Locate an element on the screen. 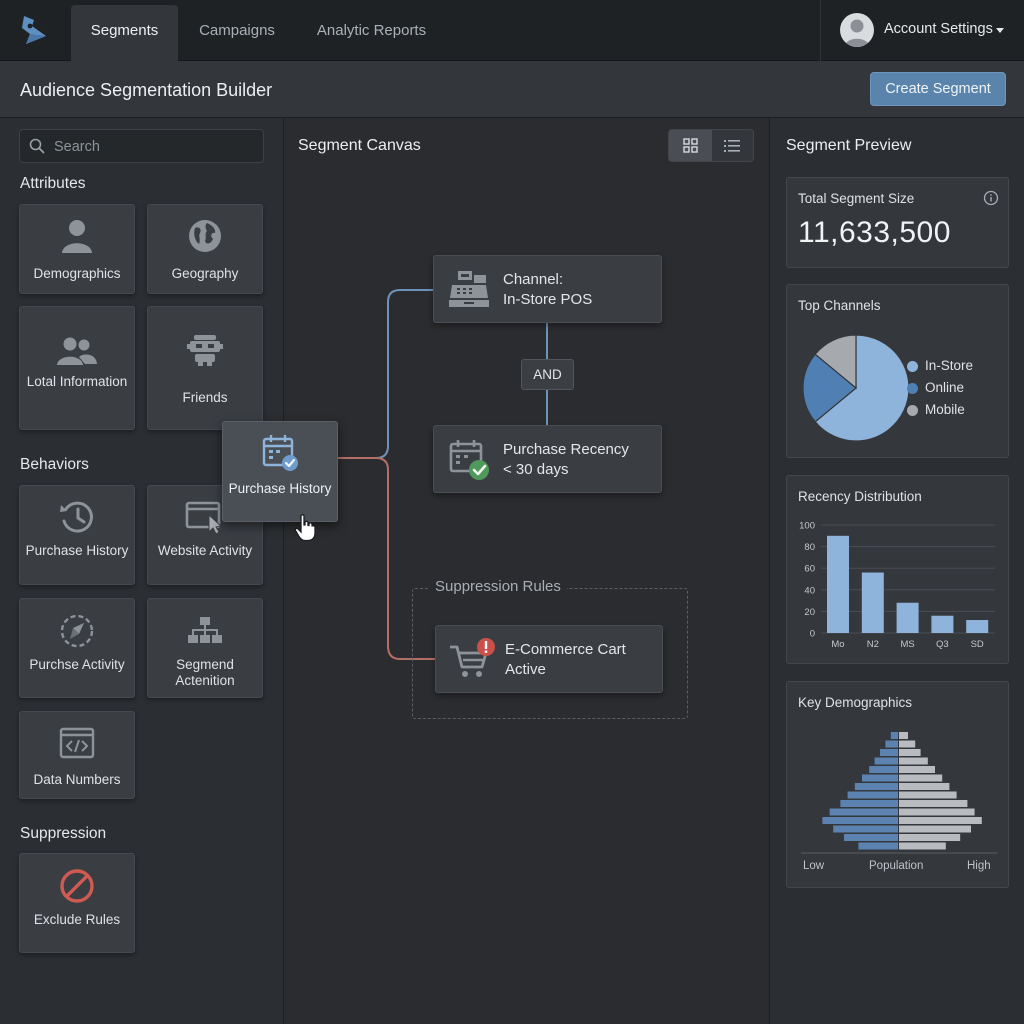  legend-mobile: Mobile is located at coordinates (936, 409).